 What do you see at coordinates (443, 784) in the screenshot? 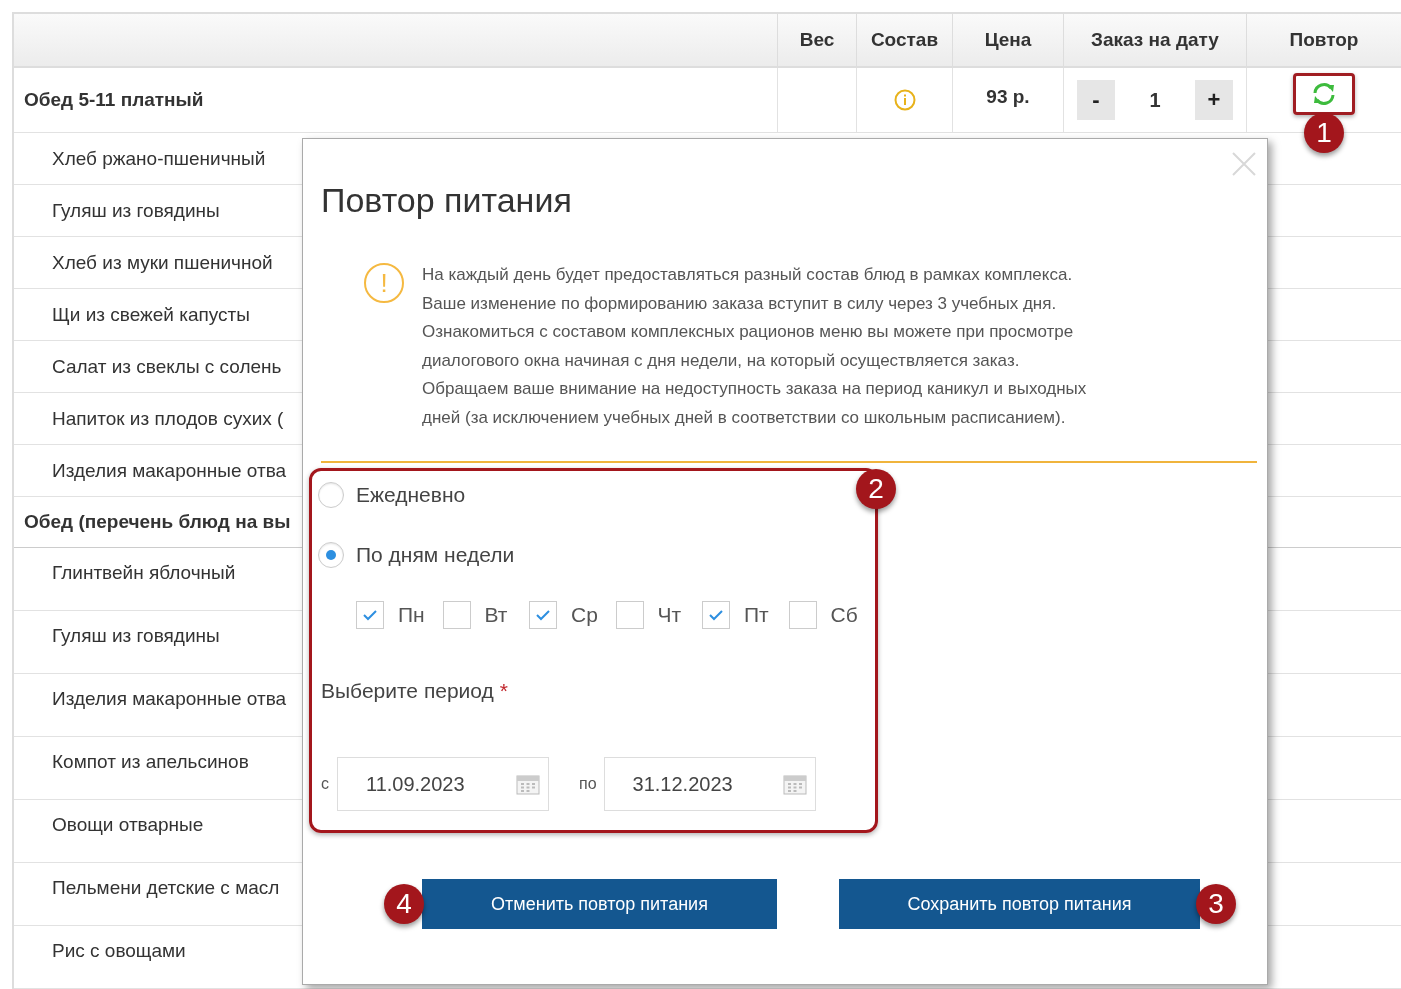
I see `date-field: 11.09.2023` at bounding box center [443, 784].